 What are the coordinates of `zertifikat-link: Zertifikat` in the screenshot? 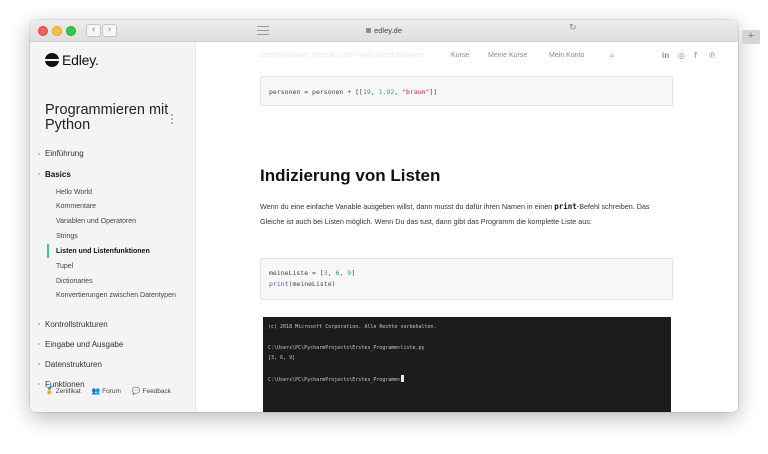 It's located at (68, 391).